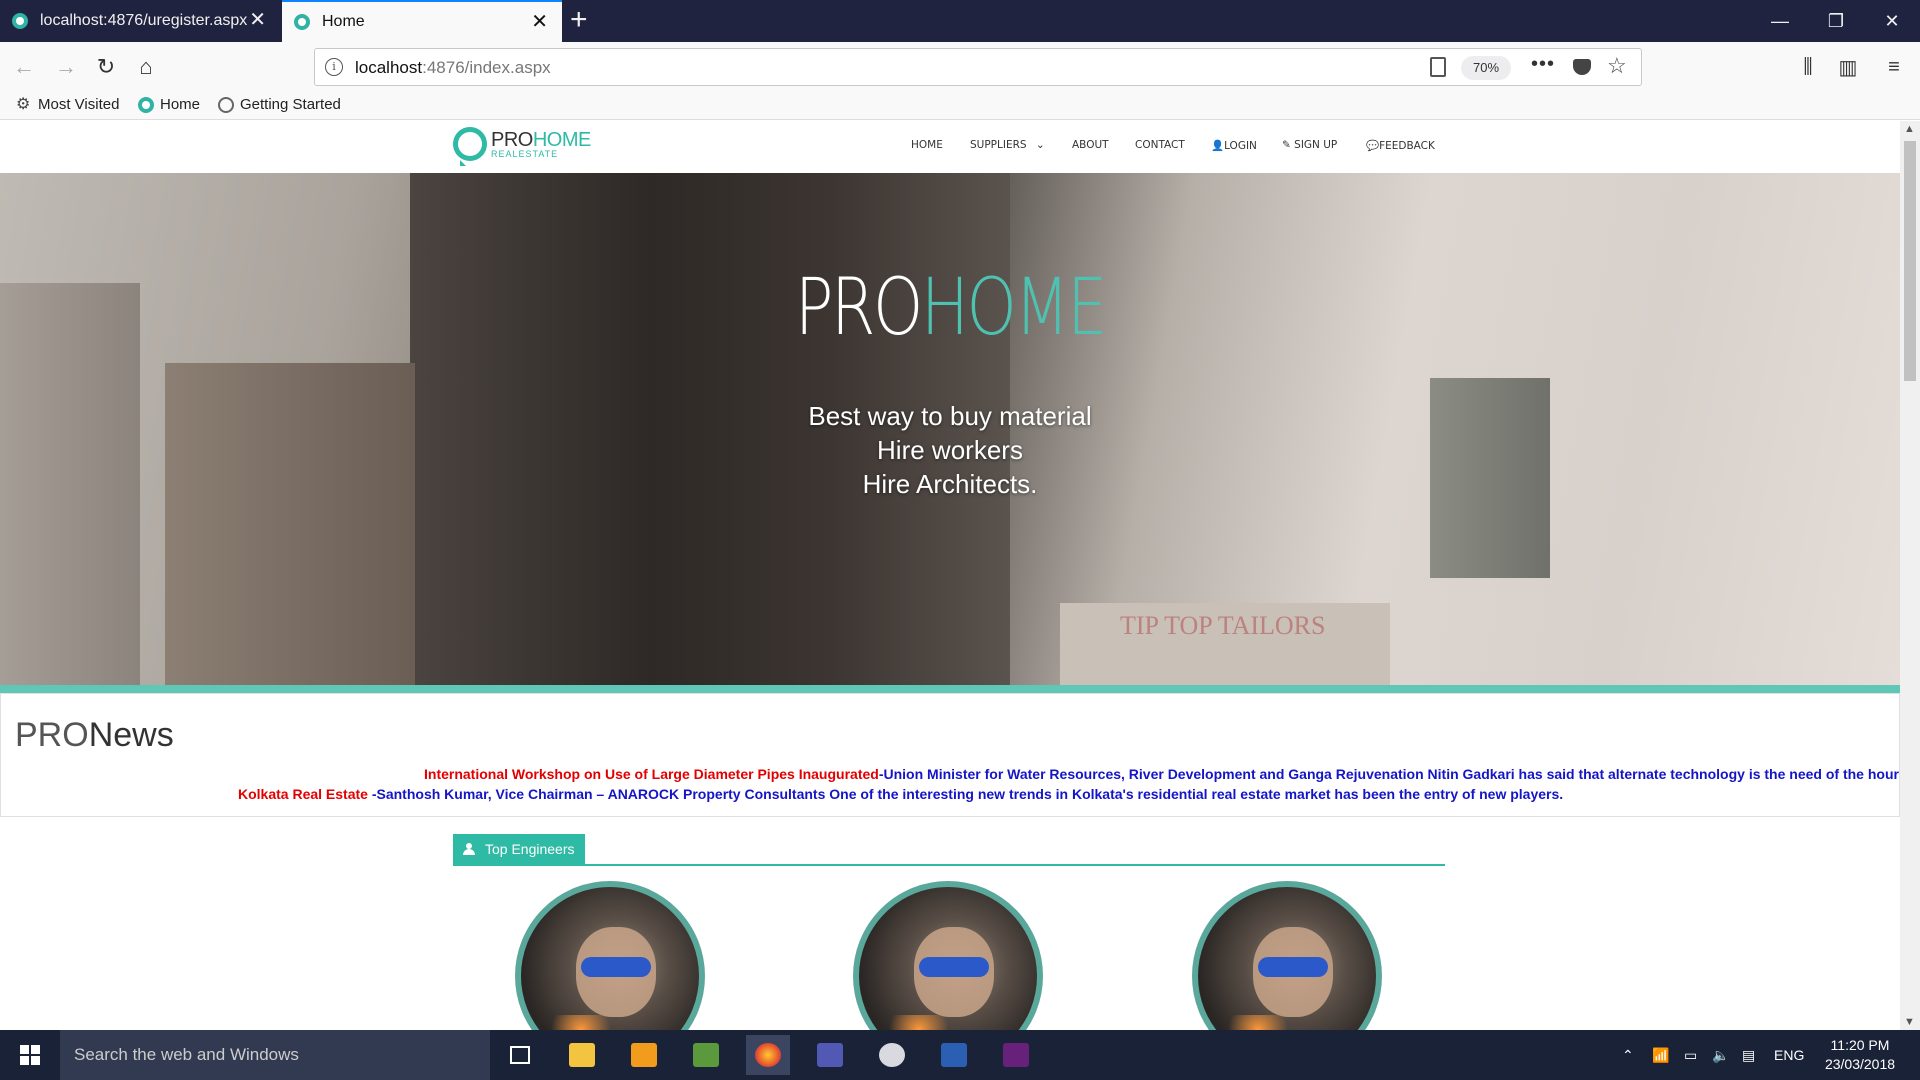 This screenshot has height=1080, width=1920. What do you see at coordinates (1400, 145) in the screenshot?
I see `menu-feedback: 💬FEEDBACK` at bounding box center [1400, 145].